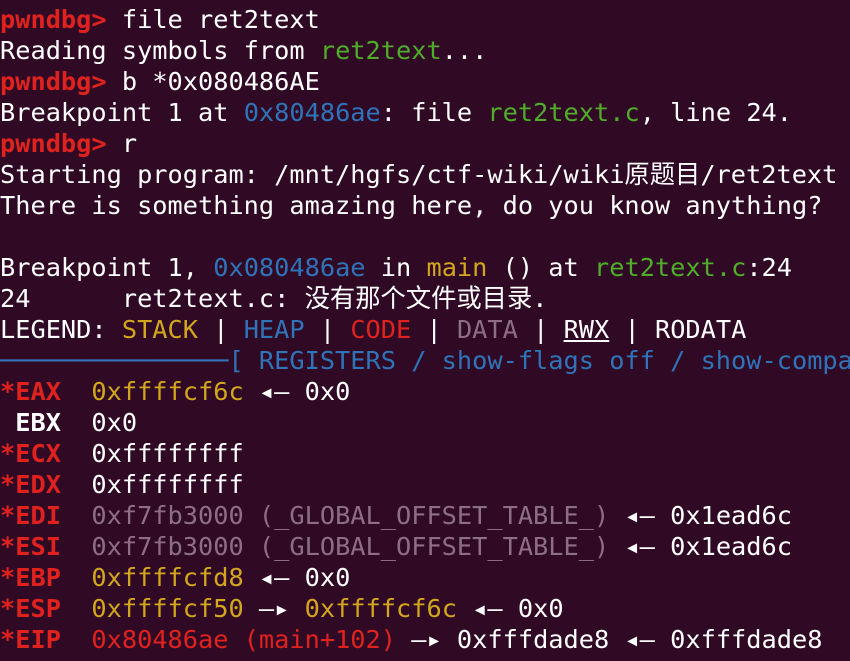 Image resolution: width=850 pixels, height=661 pixels. What do you see at coordinates (122, 143) in the screenshot?
I see `terminal-text-segment: r` at bounding box center [122, 143].